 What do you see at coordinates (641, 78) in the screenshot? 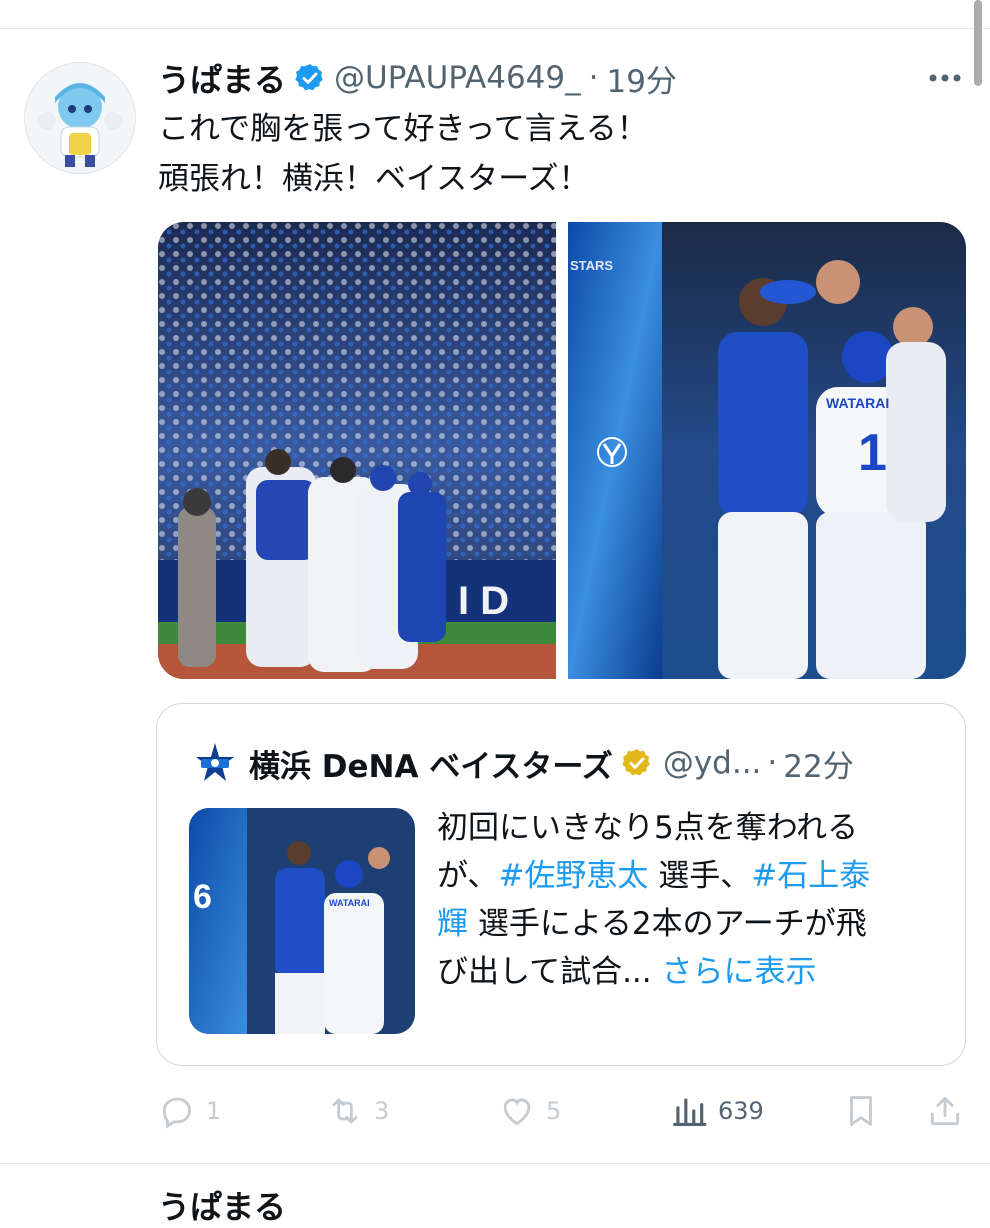
I see `timestamp: 19分` at bounding box center [641, 78].